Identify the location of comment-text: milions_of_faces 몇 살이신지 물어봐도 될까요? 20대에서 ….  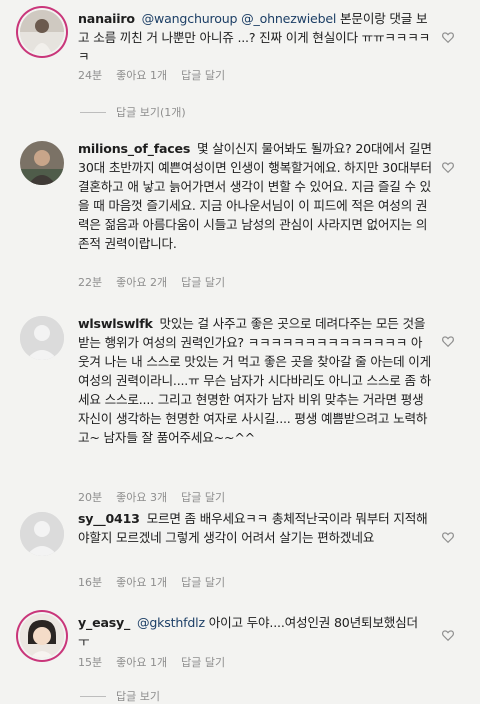
(255, 196).